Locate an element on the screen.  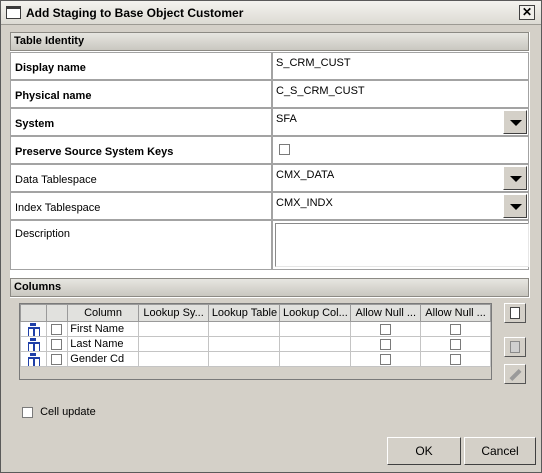
description-cell is located at coordinates (400, 245).